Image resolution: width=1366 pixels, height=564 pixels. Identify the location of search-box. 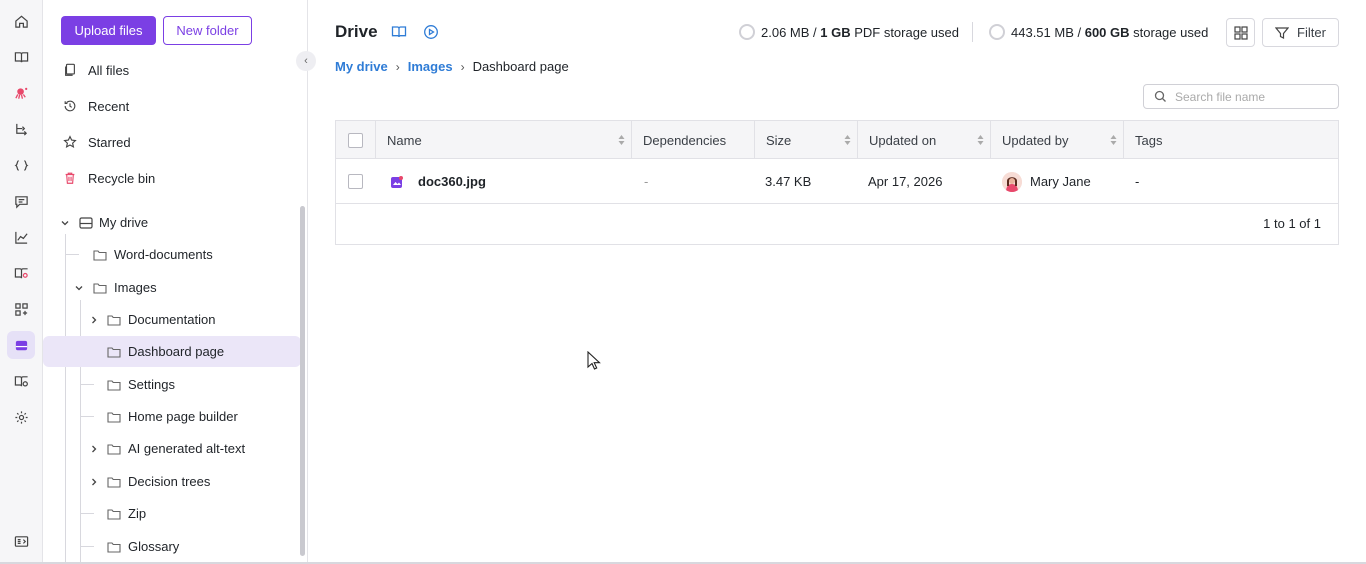
(1241, 96).